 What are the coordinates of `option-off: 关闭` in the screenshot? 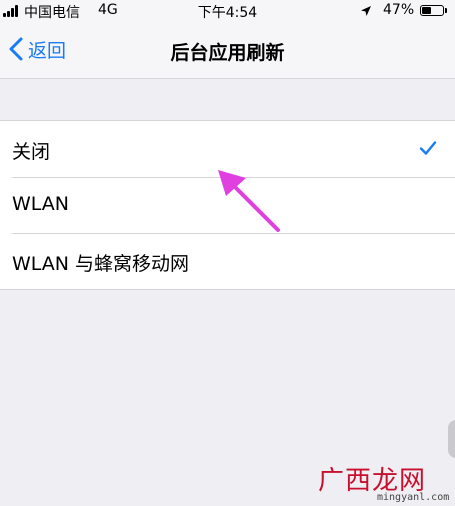 It's located at (227, 149).